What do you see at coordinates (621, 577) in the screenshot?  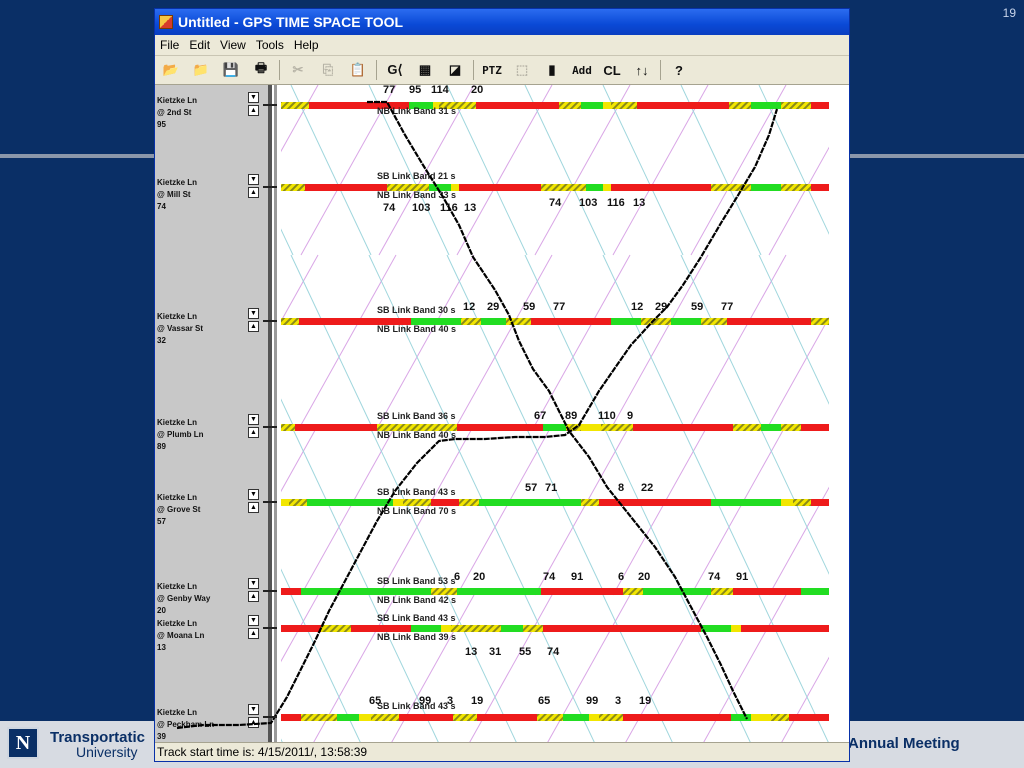 I see `cycle-number-label: 6` at bounding box center [621, 577].